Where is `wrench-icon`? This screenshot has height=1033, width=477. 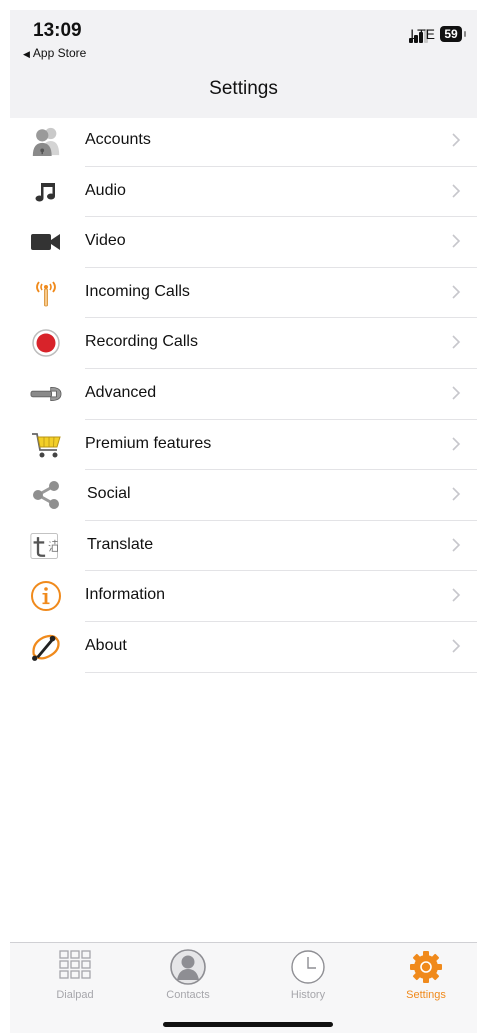
wrench-icon is located at coordinates (46, 394).